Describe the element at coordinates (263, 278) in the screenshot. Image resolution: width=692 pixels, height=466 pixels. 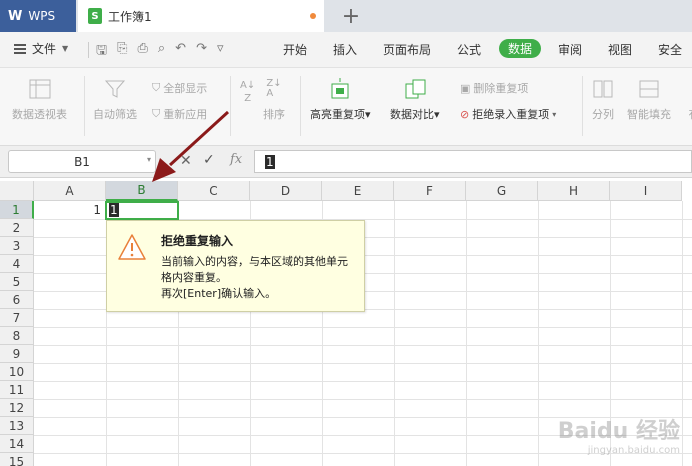
I see `tooltip-body: 当前输入的内容，与本区域的其他单元 格内容重复。 再次[Enter]确认输入。` at that location.